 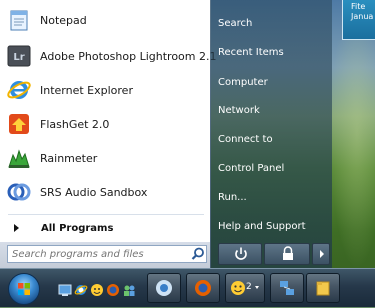 I want to click on folder-icon, so click(x=323, y=288).